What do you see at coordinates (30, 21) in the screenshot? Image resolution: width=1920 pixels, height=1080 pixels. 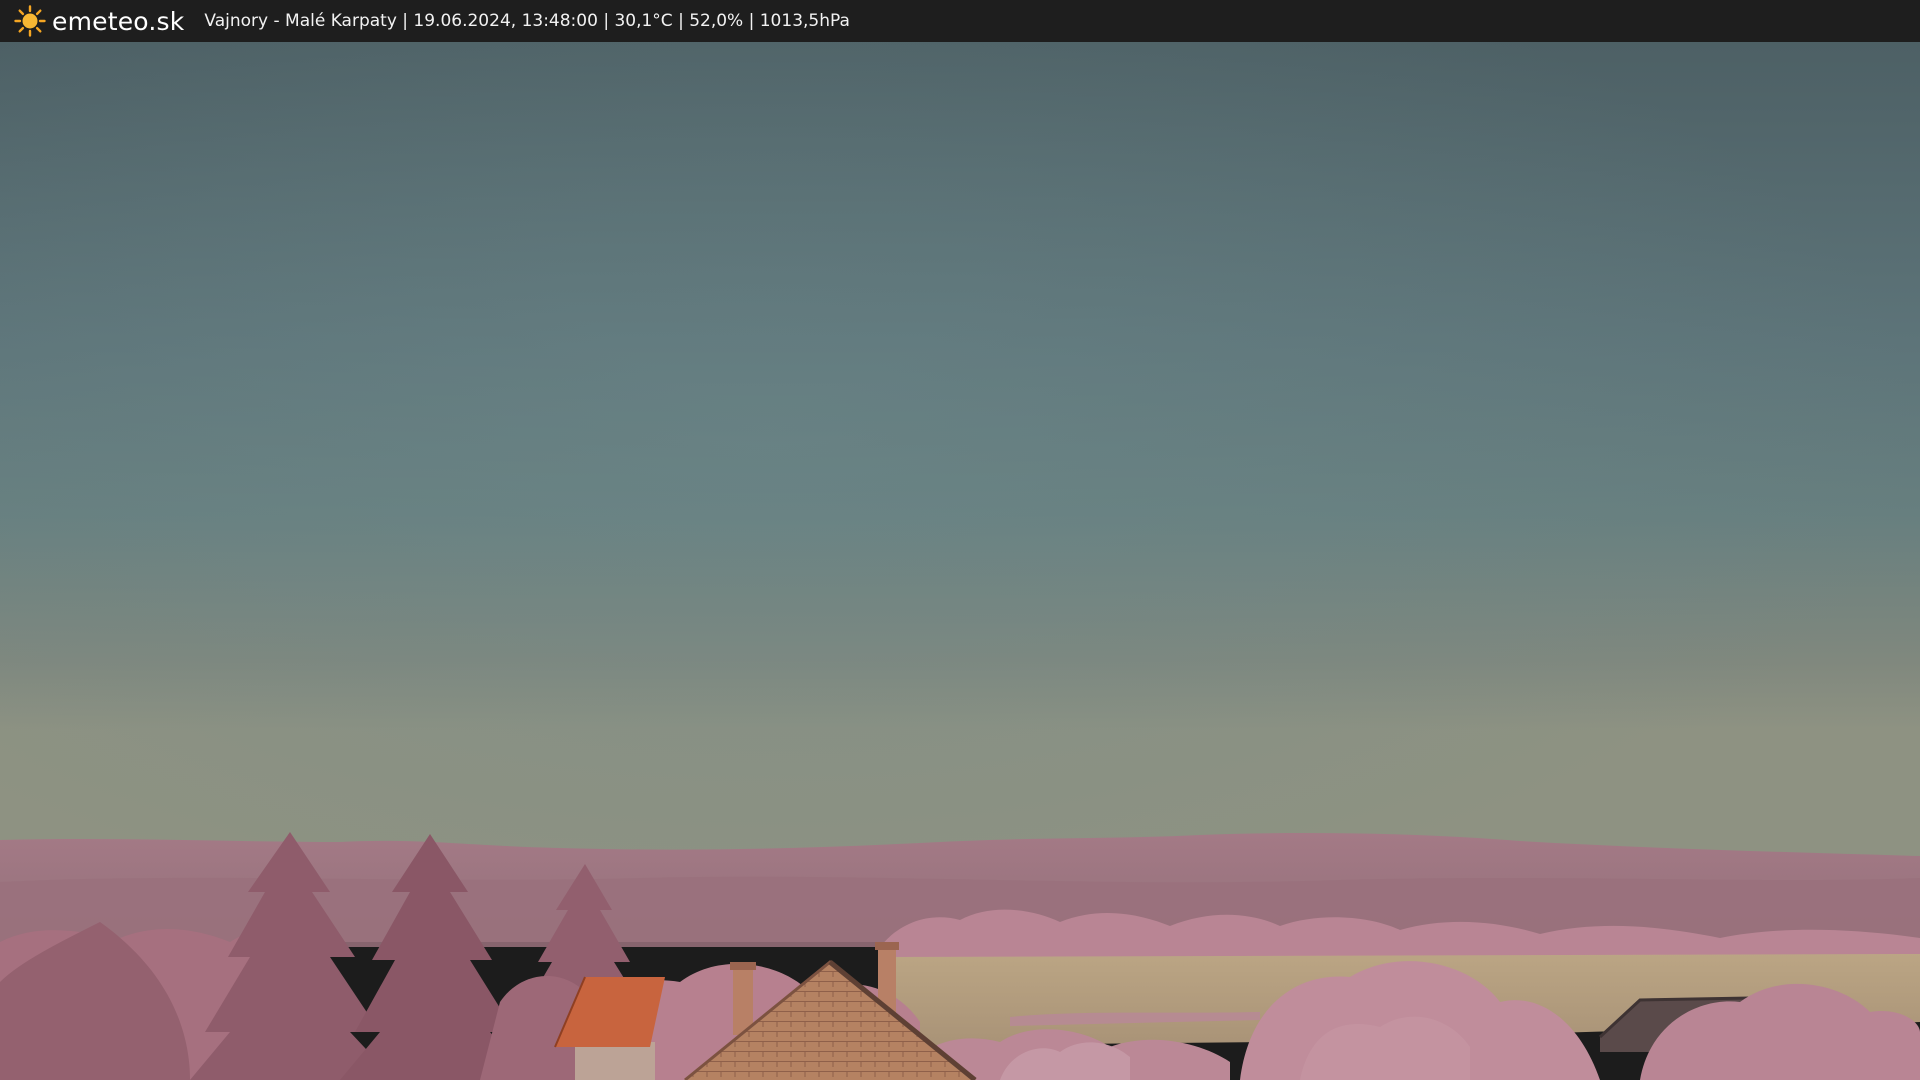 I see `sun-icon` at bounding box center [30, 21].